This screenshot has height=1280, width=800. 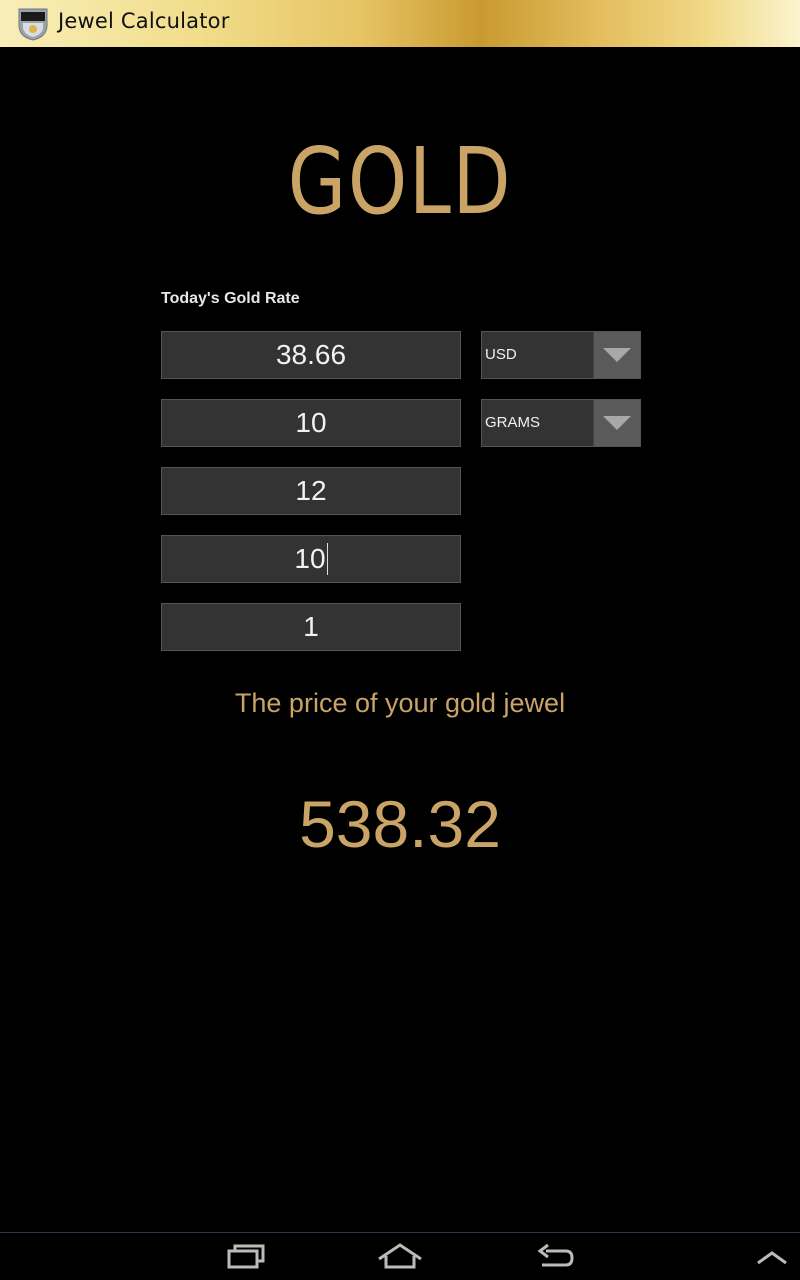 I want to click on page-title: GOLD, so click(x=400, y=181).